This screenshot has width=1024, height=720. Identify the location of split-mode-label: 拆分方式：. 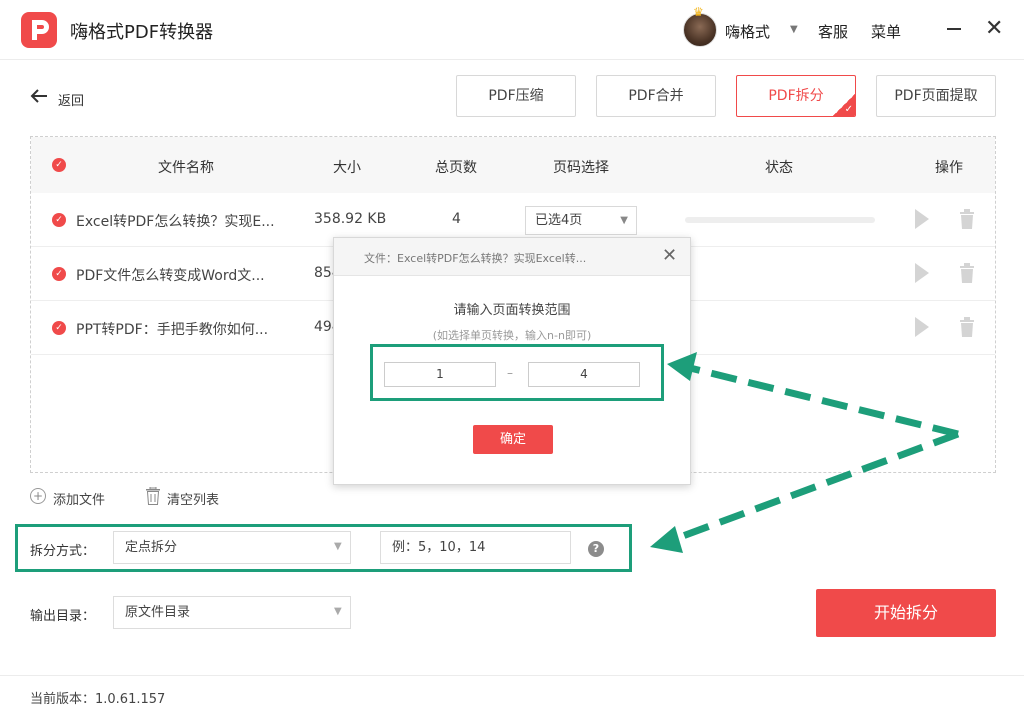
(63, 551).